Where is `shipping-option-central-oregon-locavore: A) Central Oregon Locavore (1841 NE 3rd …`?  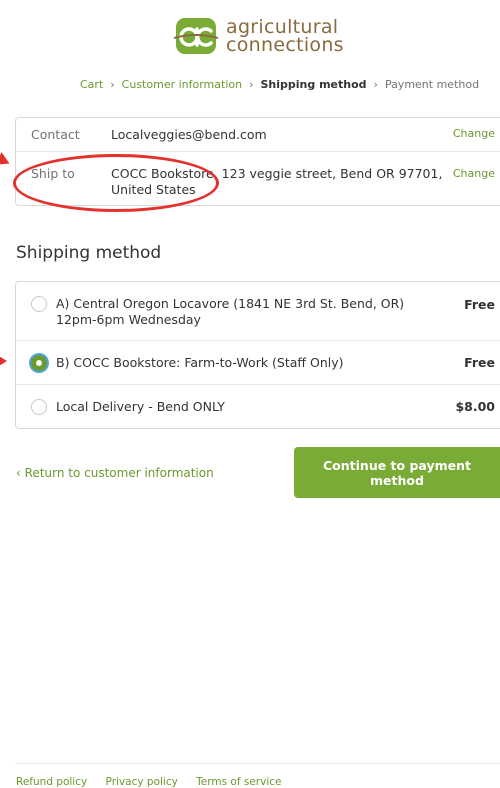
shipping-option-central-oregon-locavore: A) Central Oregon Locavore (1841 NE 3rd … is located at coordinates (258, 311).